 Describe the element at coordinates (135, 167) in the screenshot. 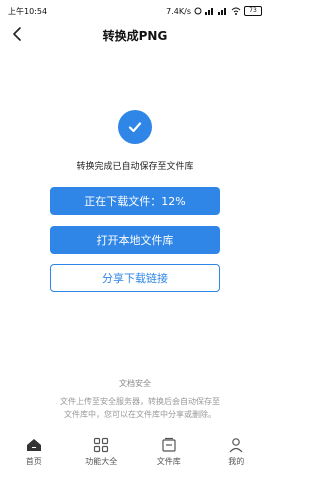

I see `conversion-complete-message: 转换完成已自动保存至文件库` at that location.